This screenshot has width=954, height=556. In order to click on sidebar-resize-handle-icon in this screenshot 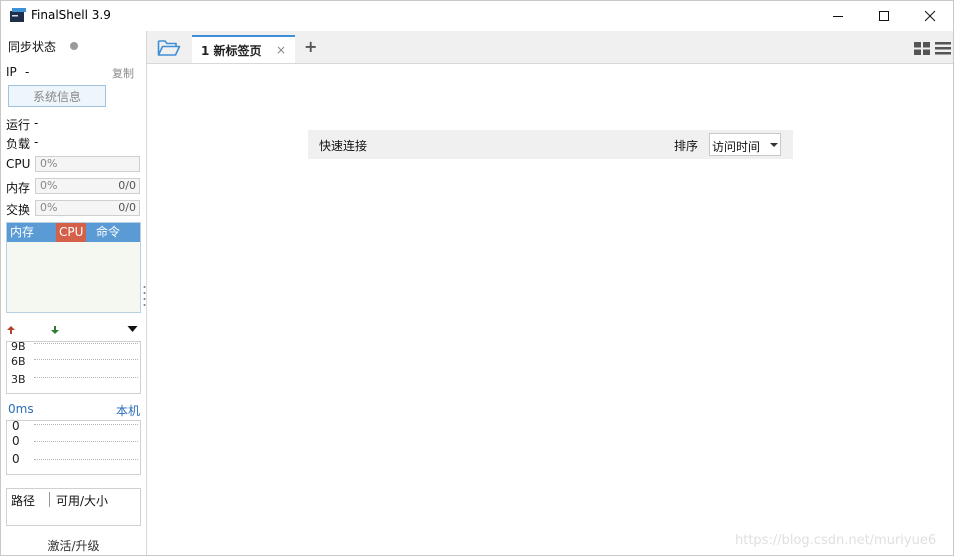, I will do `click(144, 297)`.